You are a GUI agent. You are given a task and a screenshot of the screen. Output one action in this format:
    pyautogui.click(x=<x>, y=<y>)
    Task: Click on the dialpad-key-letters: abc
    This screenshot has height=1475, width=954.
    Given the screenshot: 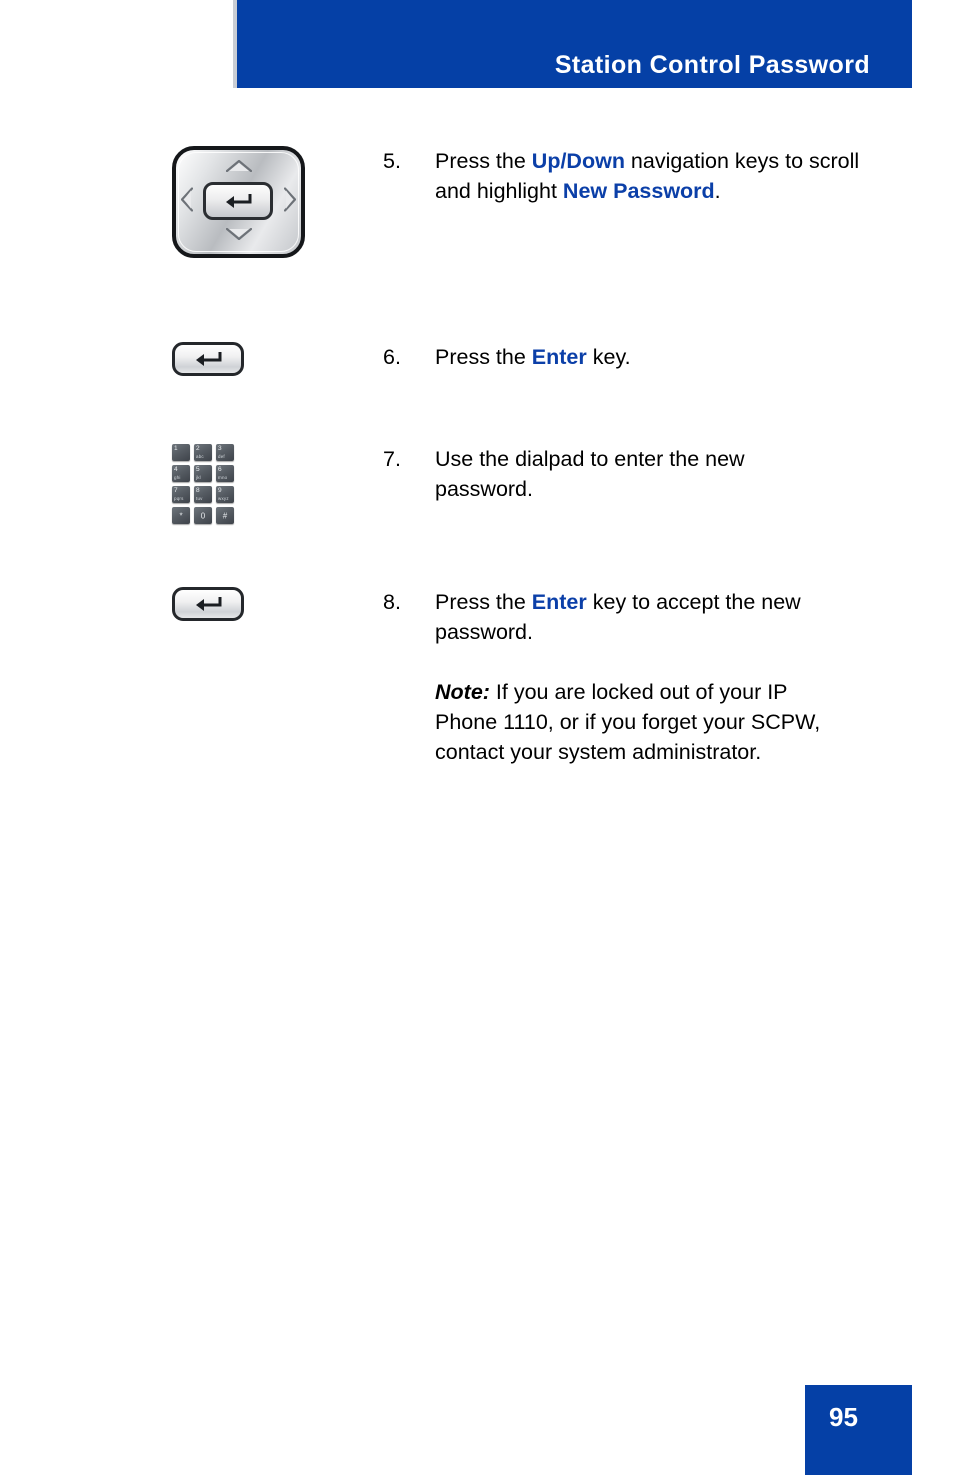 What is the action you would take?
    pyautogui.click(x=200, y=456)
    